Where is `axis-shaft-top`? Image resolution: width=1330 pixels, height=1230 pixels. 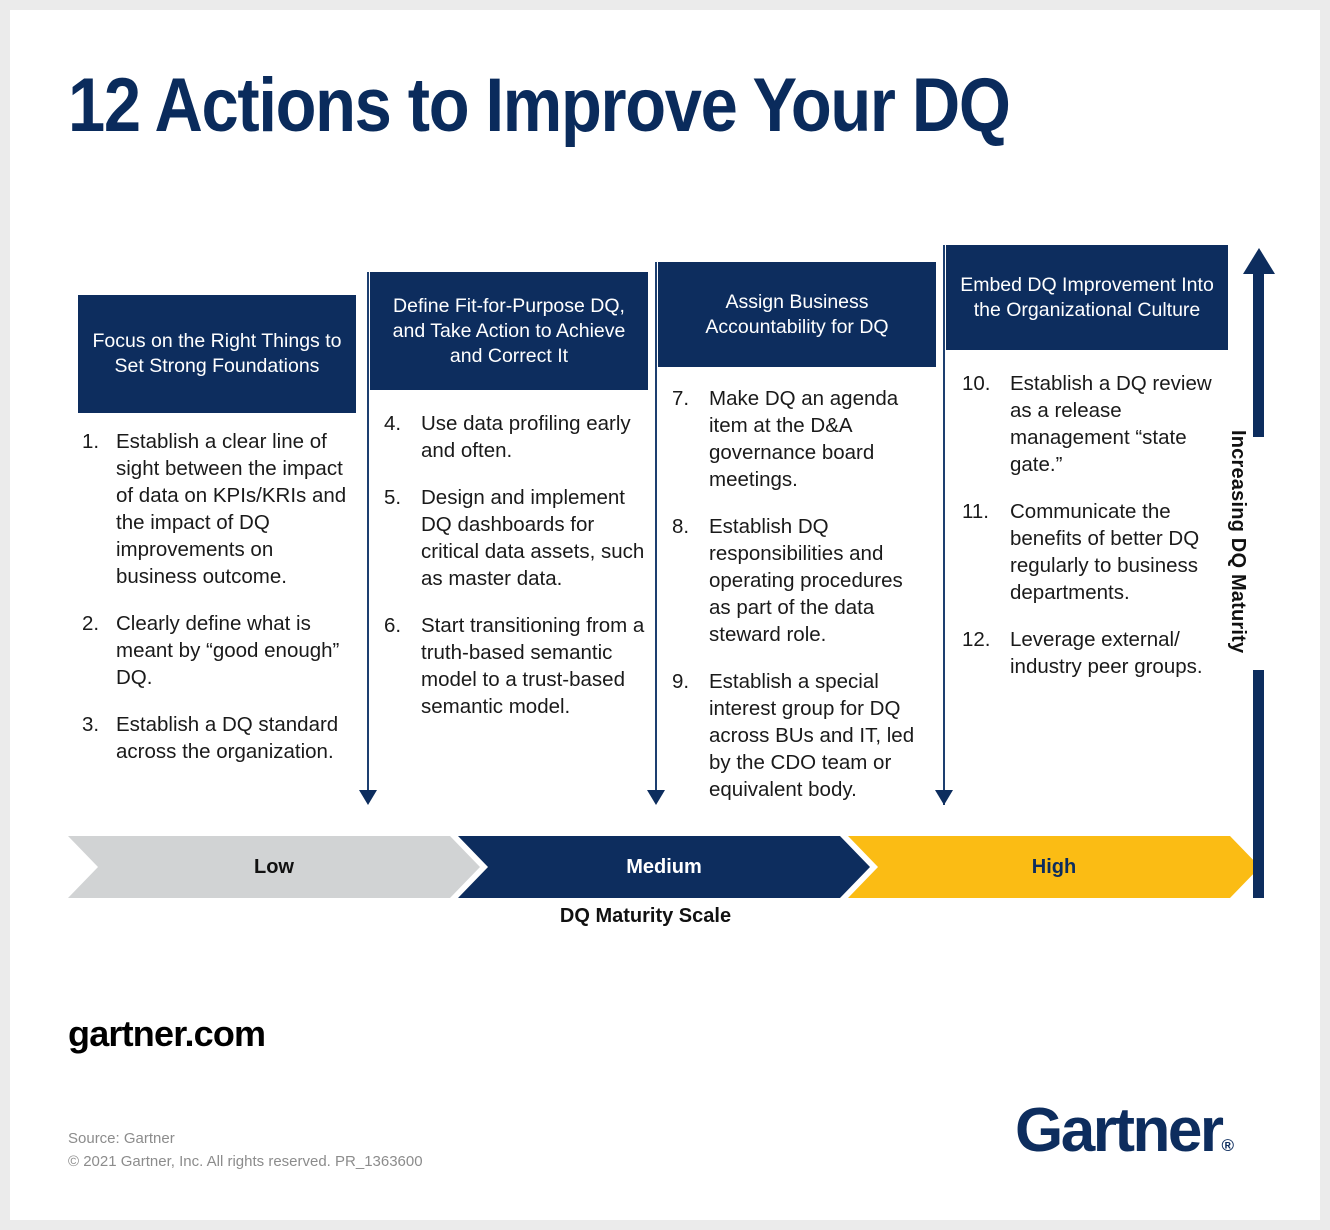
axis-shaft-top is located at coordinates (1258, 354).